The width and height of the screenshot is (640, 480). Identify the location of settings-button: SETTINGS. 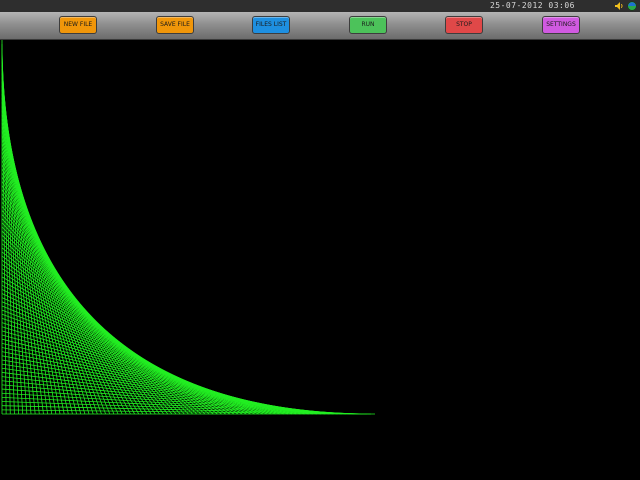
(561, 25).